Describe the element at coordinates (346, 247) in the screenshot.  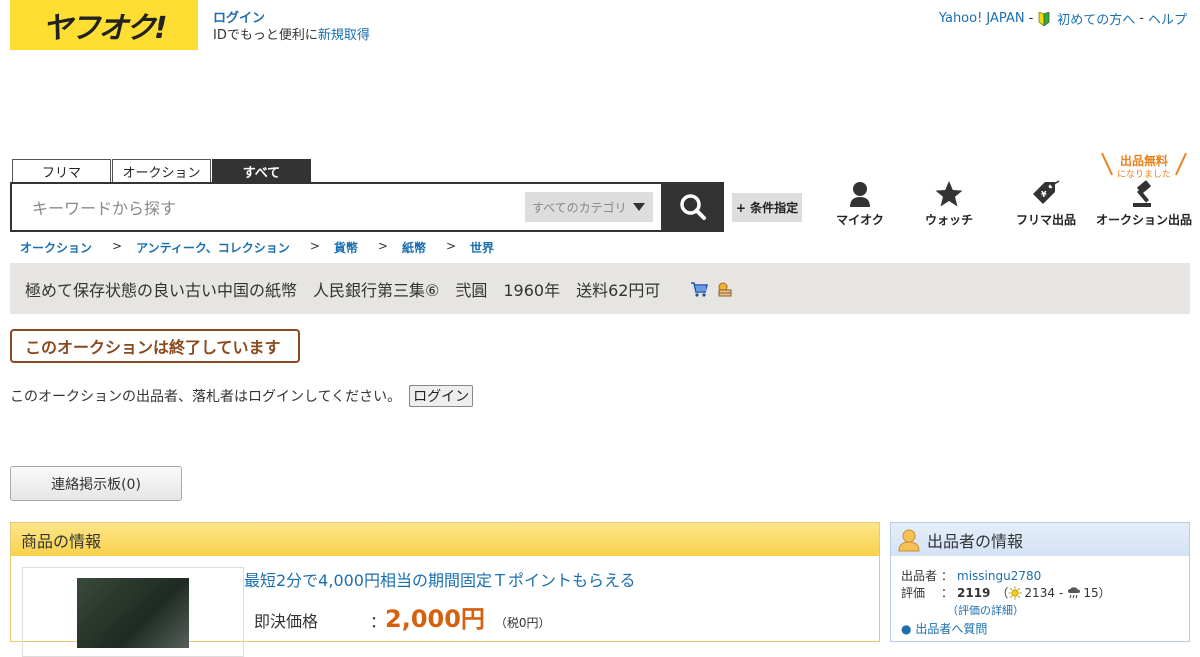
I see `breadcrumb-currency: 貨幣` at that location.